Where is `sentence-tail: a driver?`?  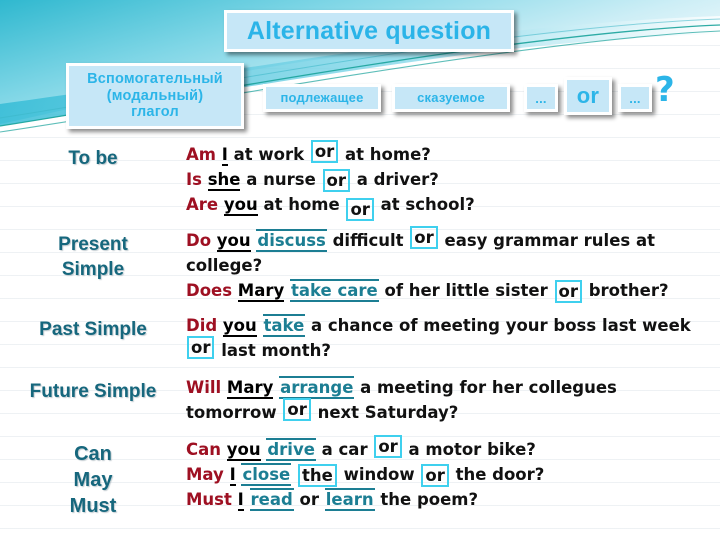
sentence-tail: a driver? is located at coordinates (394, 179).